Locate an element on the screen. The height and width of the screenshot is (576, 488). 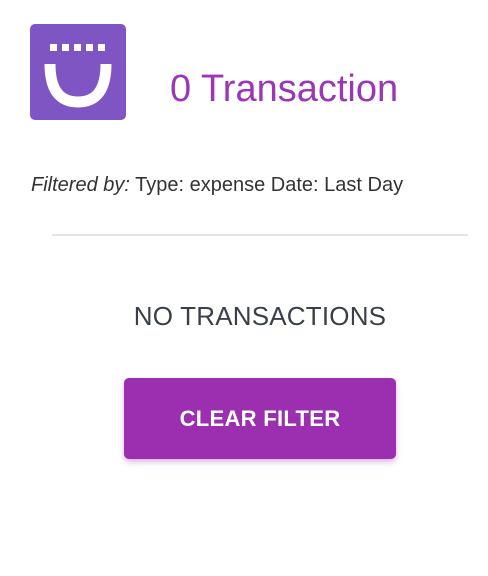
smile-icon is located at coordinates (78, 76).